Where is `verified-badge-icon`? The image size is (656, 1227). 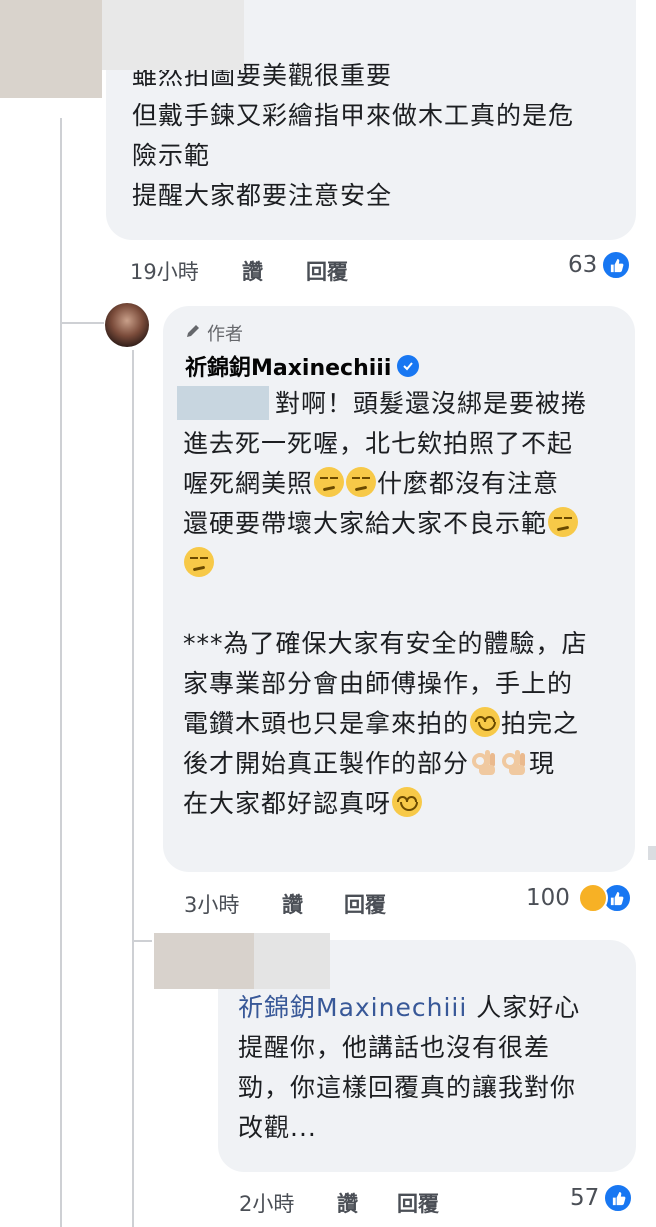 verified-badge-icon is located at coordinates (408, 366).